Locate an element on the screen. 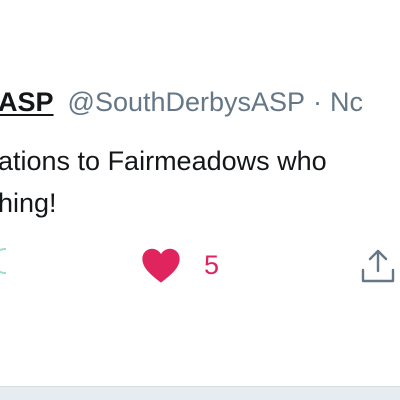 The image size is (400, 400). author-handle: @SouthDerbysASP is located at coordinates (187, 102).